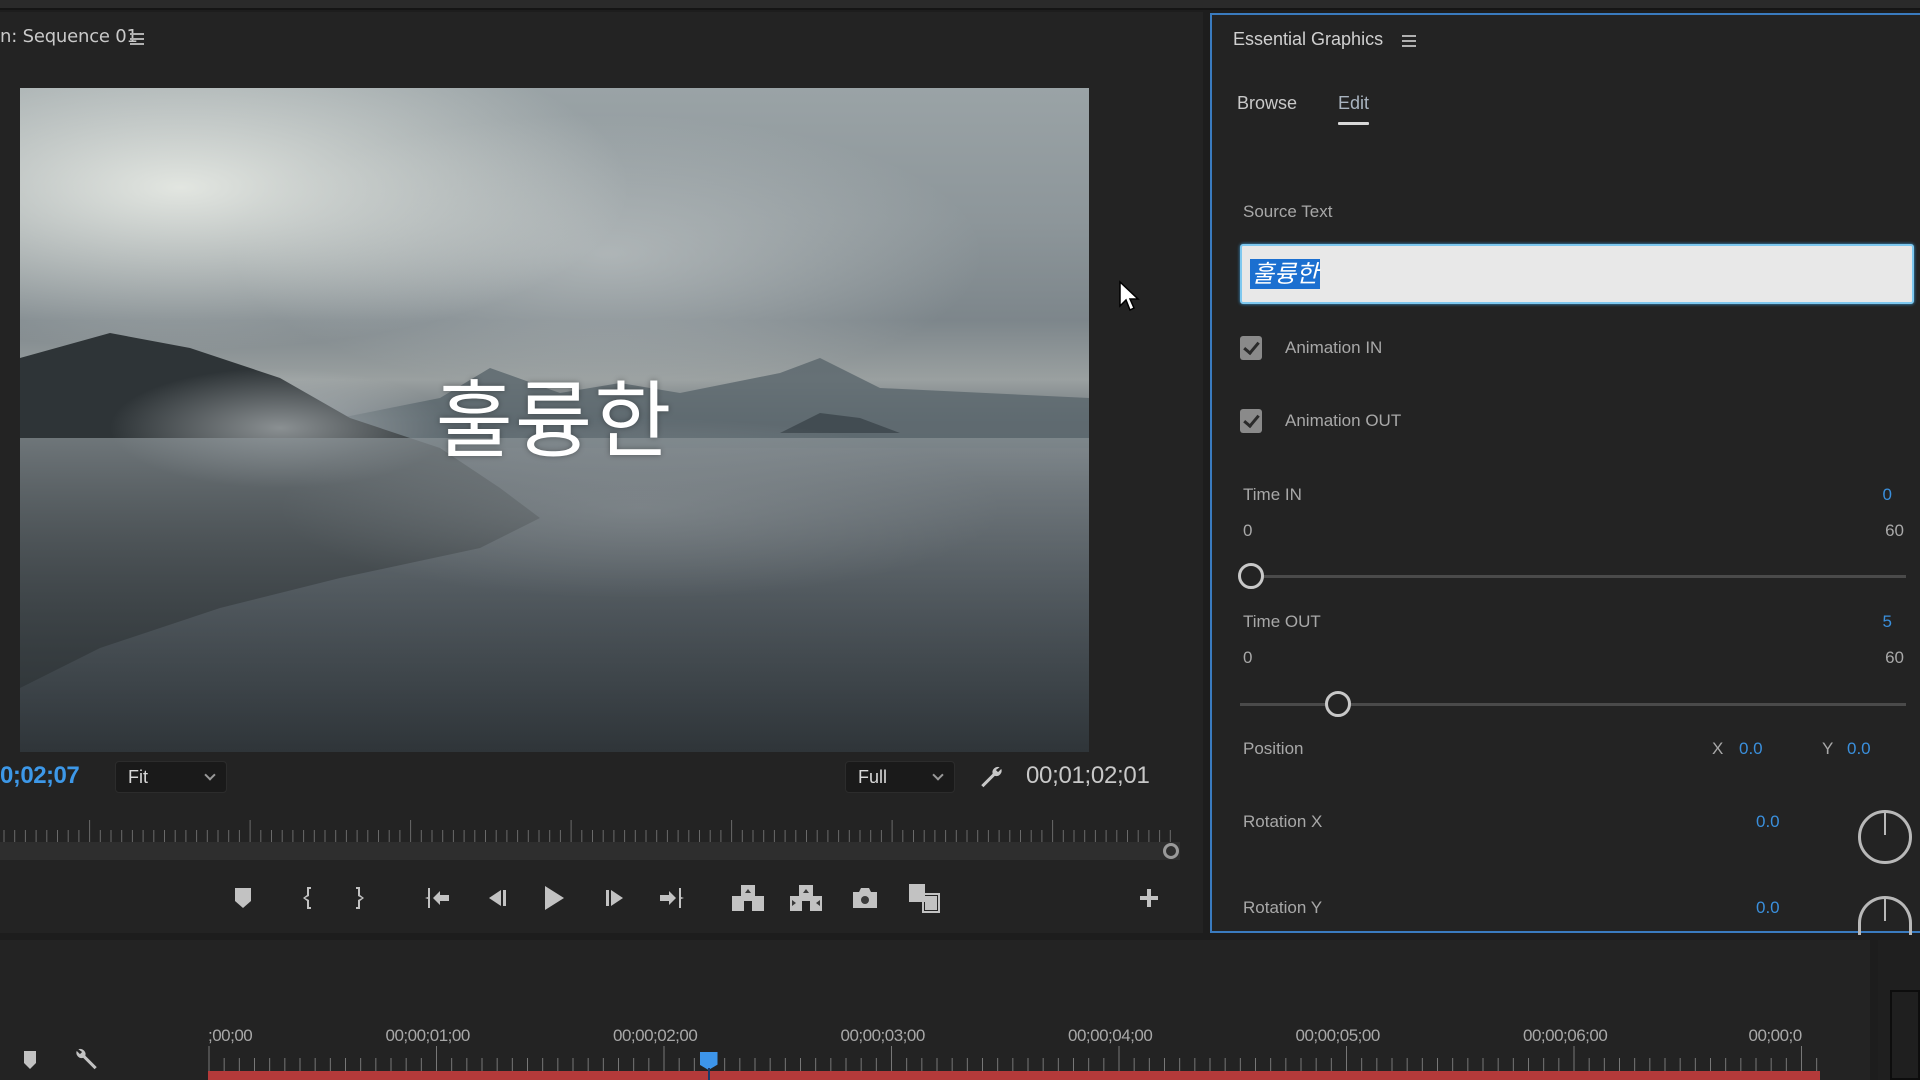 The height and width of the screenshot is (1080, 1920). I want to click on video-overlay-title: 훌륭한, so click(554, 421).